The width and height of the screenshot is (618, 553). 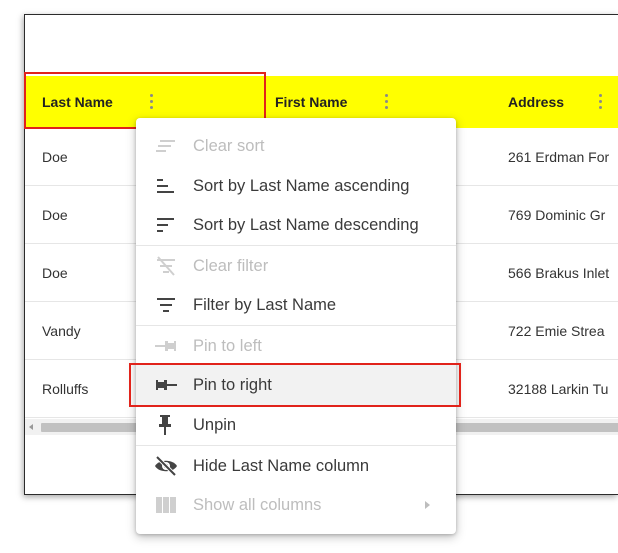 What do you see at coordinates (166, 505) in the screenshot?
I see `columns-icon` at bounding box center [166, 505].